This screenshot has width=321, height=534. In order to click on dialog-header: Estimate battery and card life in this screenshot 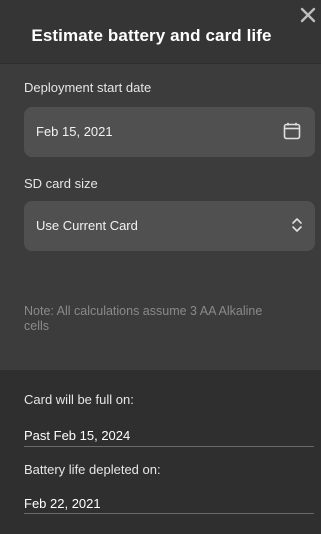, I will do `click(160, 31)`.